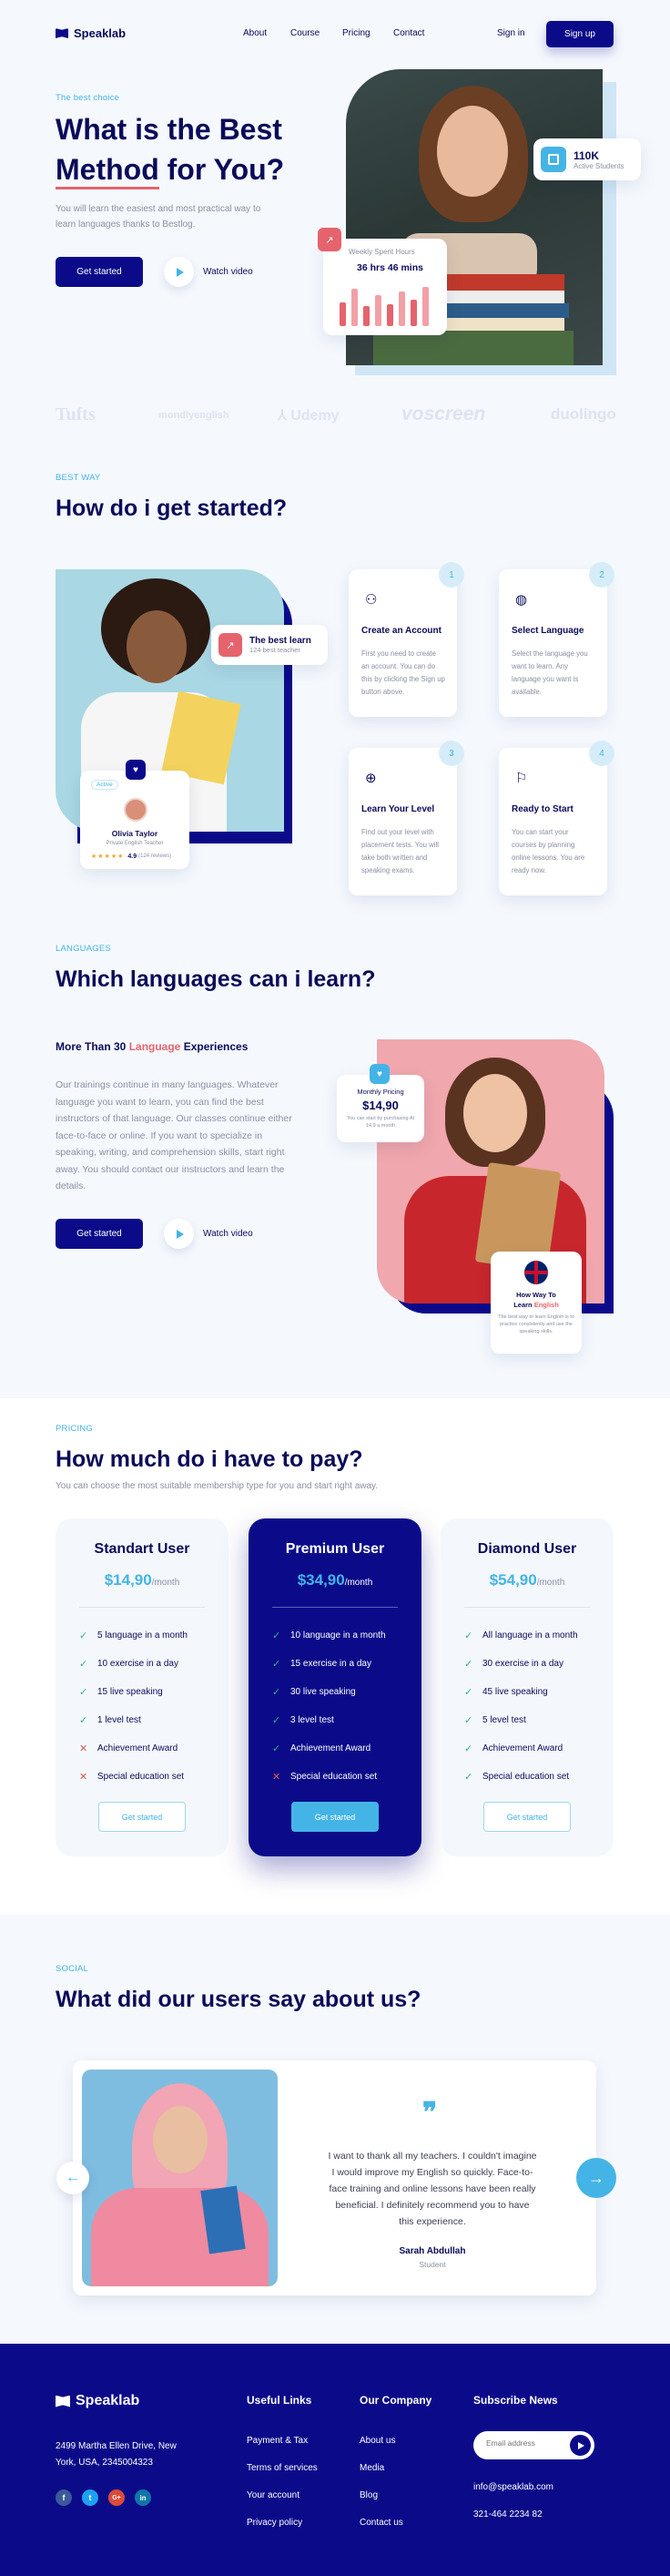 Image resolution: width=670 pixels, height=2576 pixels. What do you see at coordinates (208, 1234) in the screenshot?
I see `languages-watch-video: Watch video` at bounding box center [208, 1234].